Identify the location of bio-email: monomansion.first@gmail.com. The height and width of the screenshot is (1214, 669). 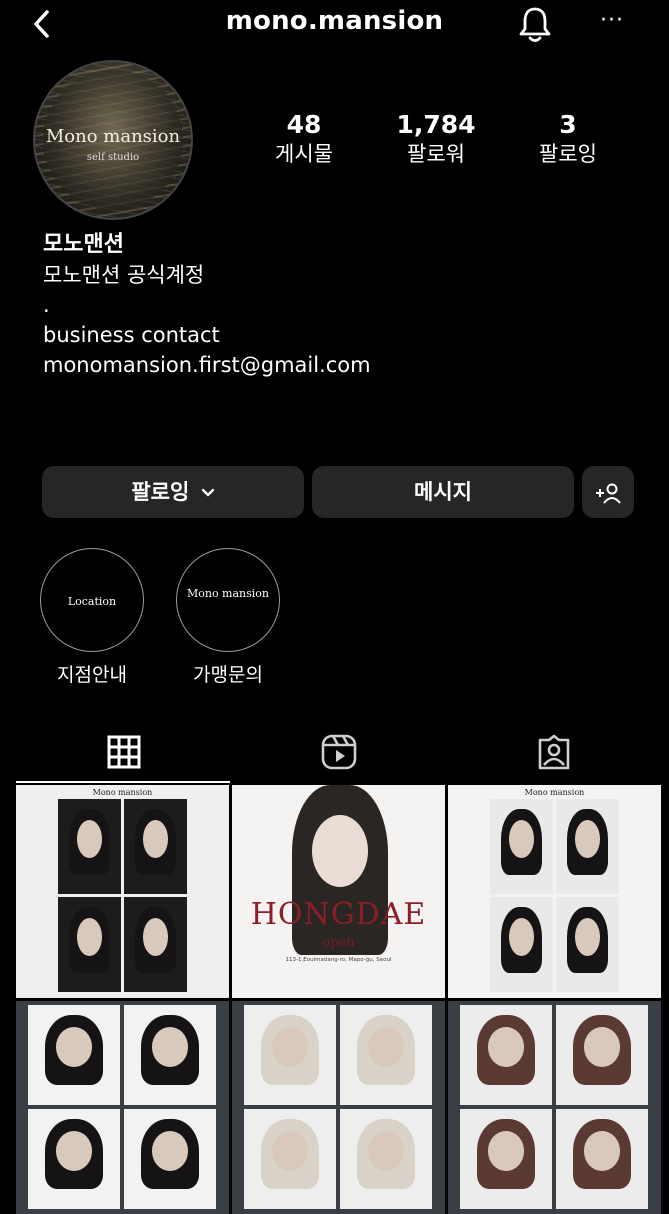
(207, 365).